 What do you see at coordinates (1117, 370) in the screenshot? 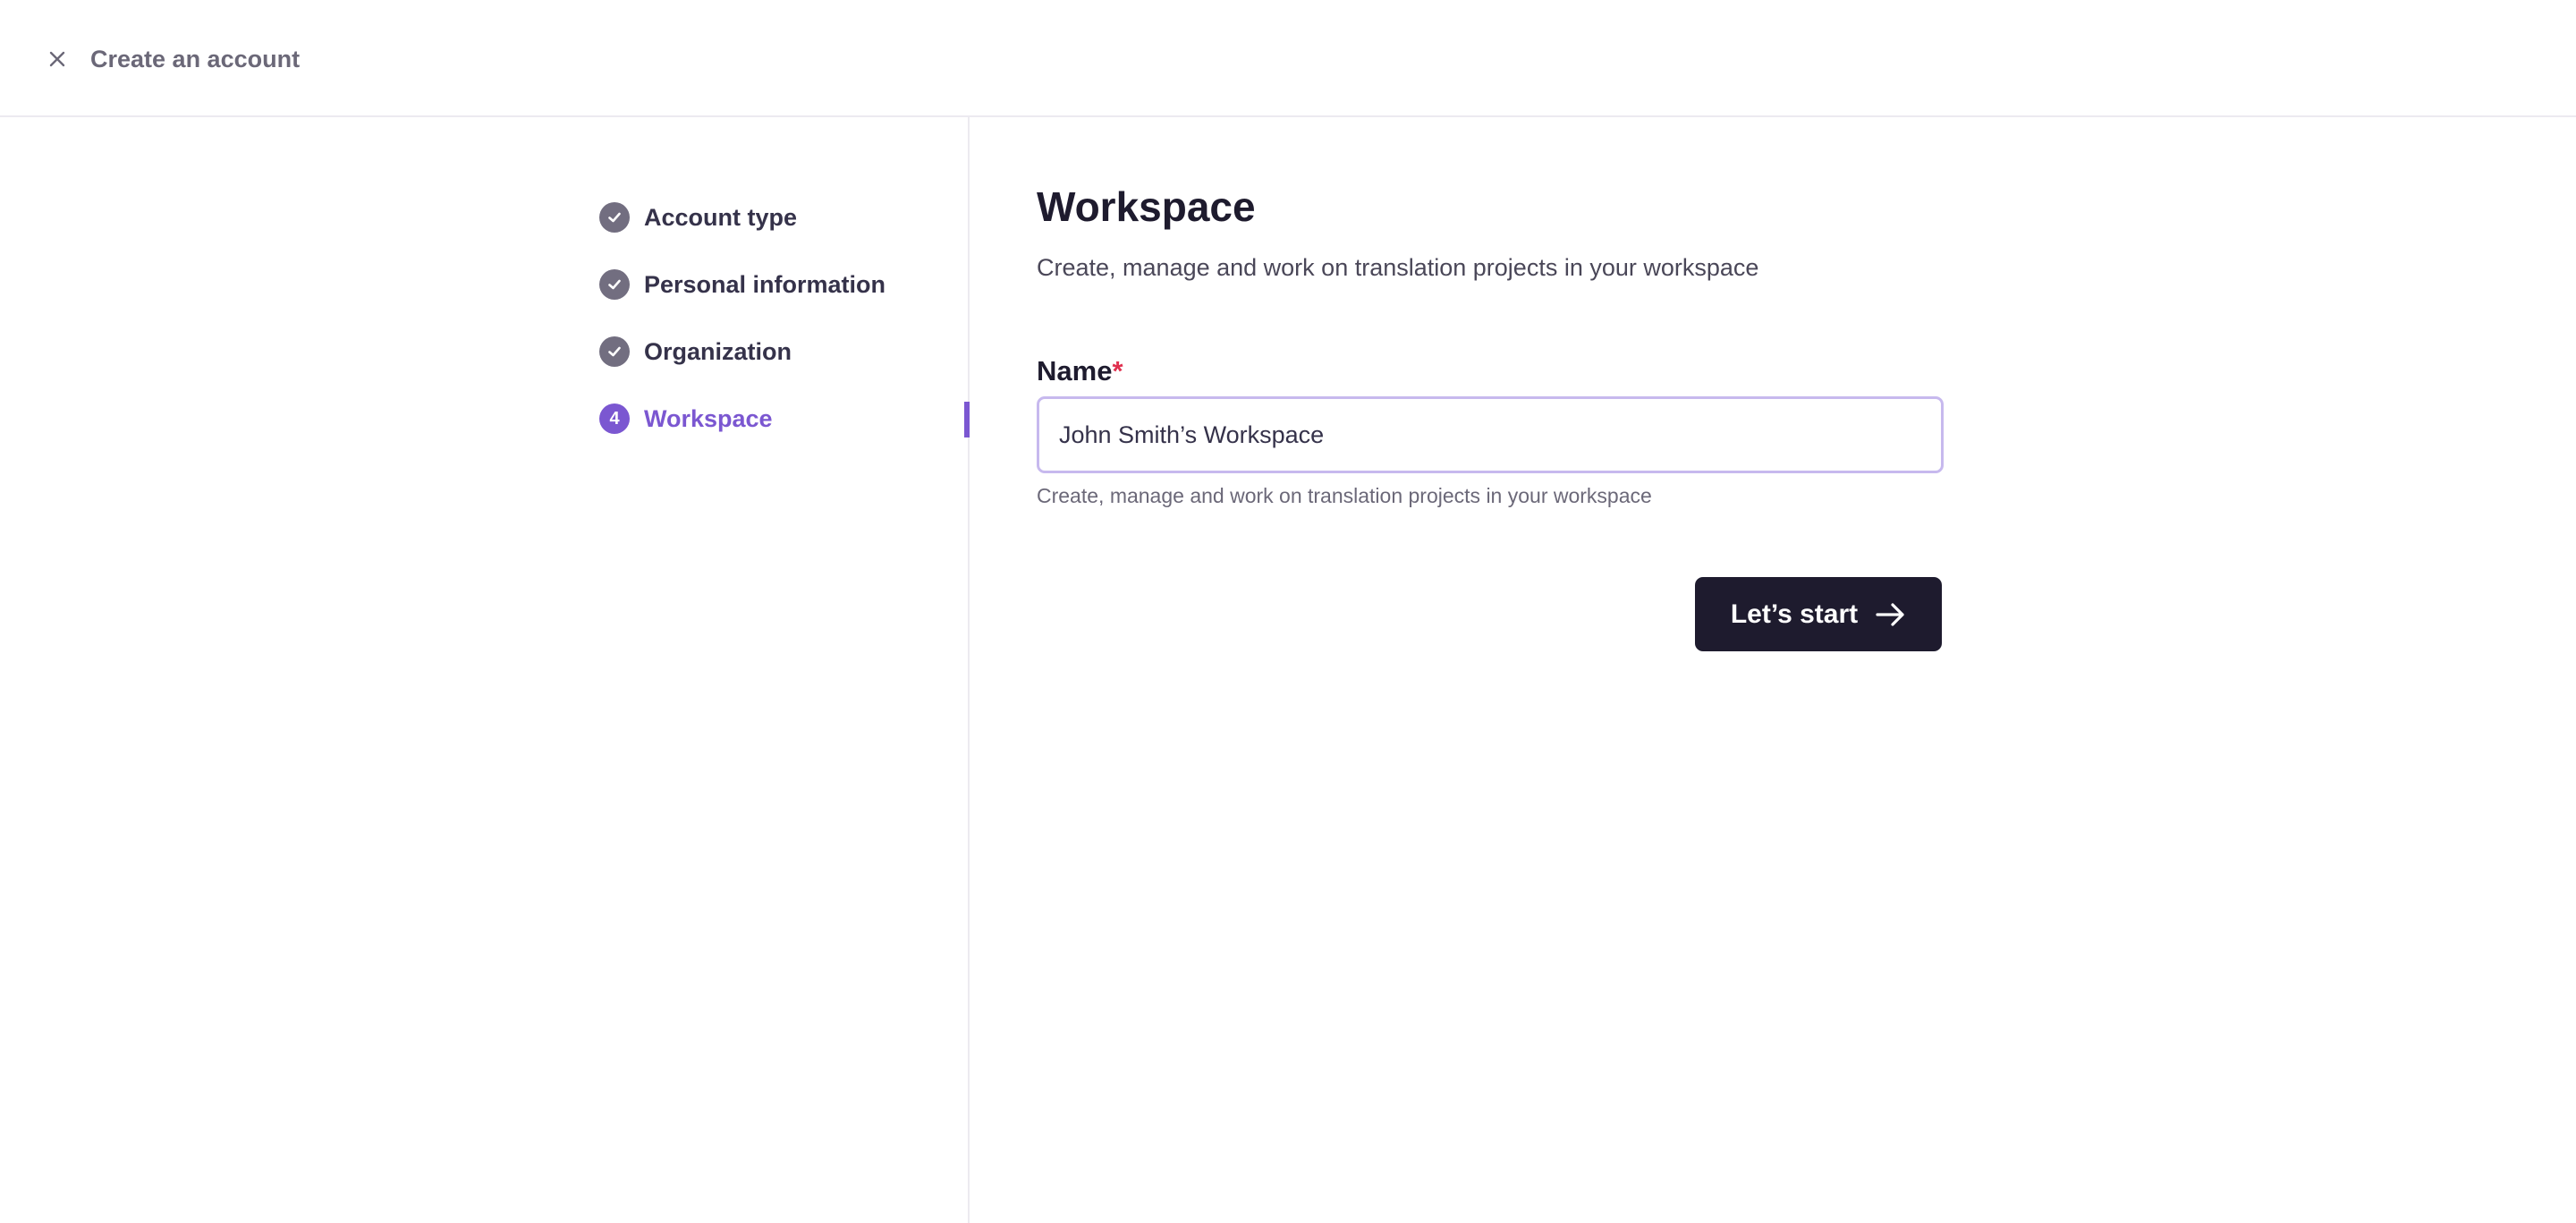
I see `required-mark: *` at bounding box center [1117, 370].